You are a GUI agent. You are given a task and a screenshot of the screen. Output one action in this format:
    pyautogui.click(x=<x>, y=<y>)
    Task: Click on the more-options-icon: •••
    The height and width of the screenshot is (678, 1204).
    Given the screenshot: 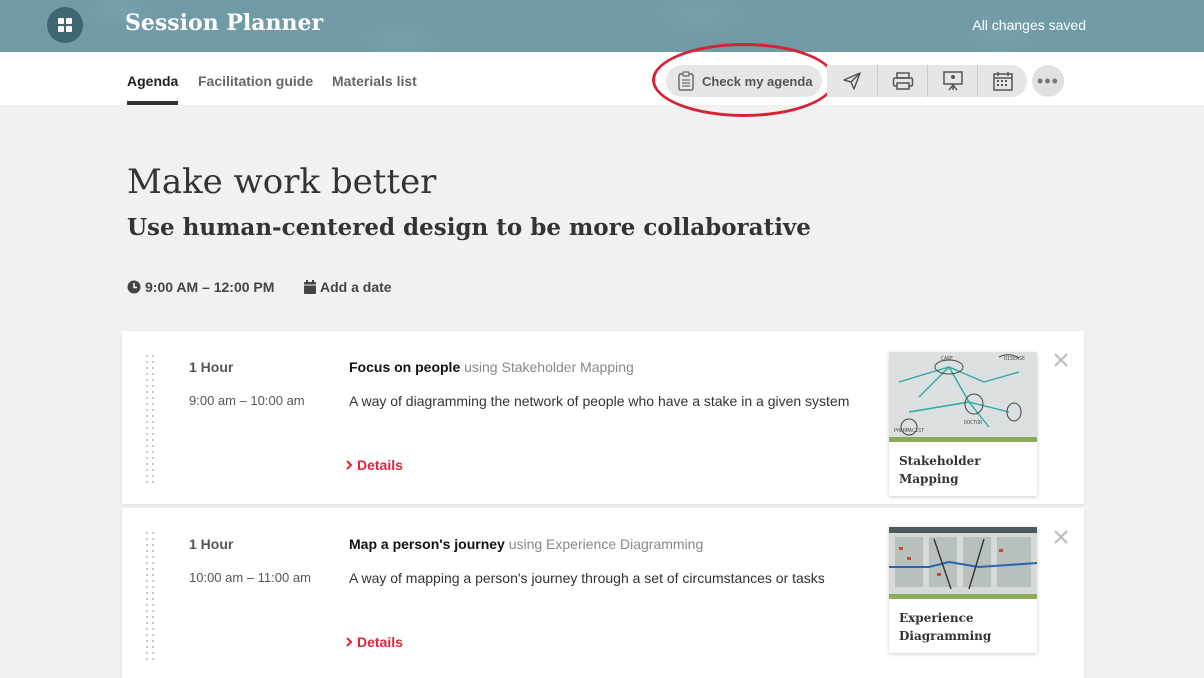 What is the action you would take?
    pyautogui.click(x=1048, y=80)
    